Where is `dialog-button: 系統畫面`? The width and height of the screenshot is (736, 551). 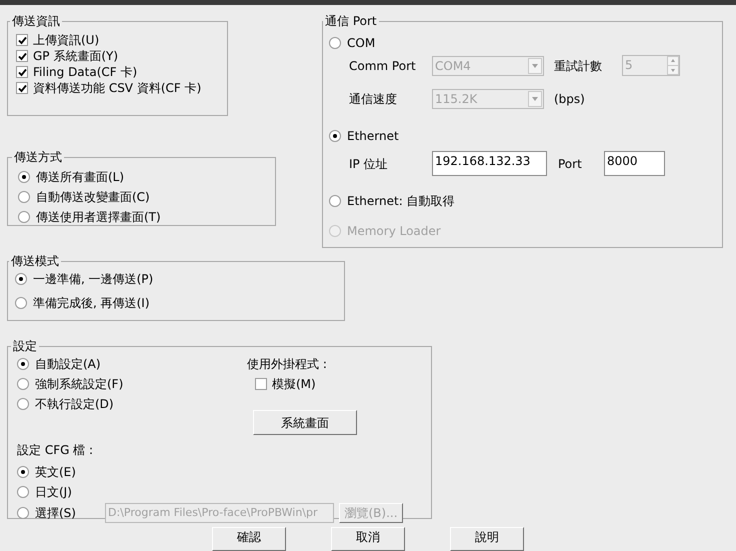
dialog-button: 系統畫面 is located at coordinates (305, 422).